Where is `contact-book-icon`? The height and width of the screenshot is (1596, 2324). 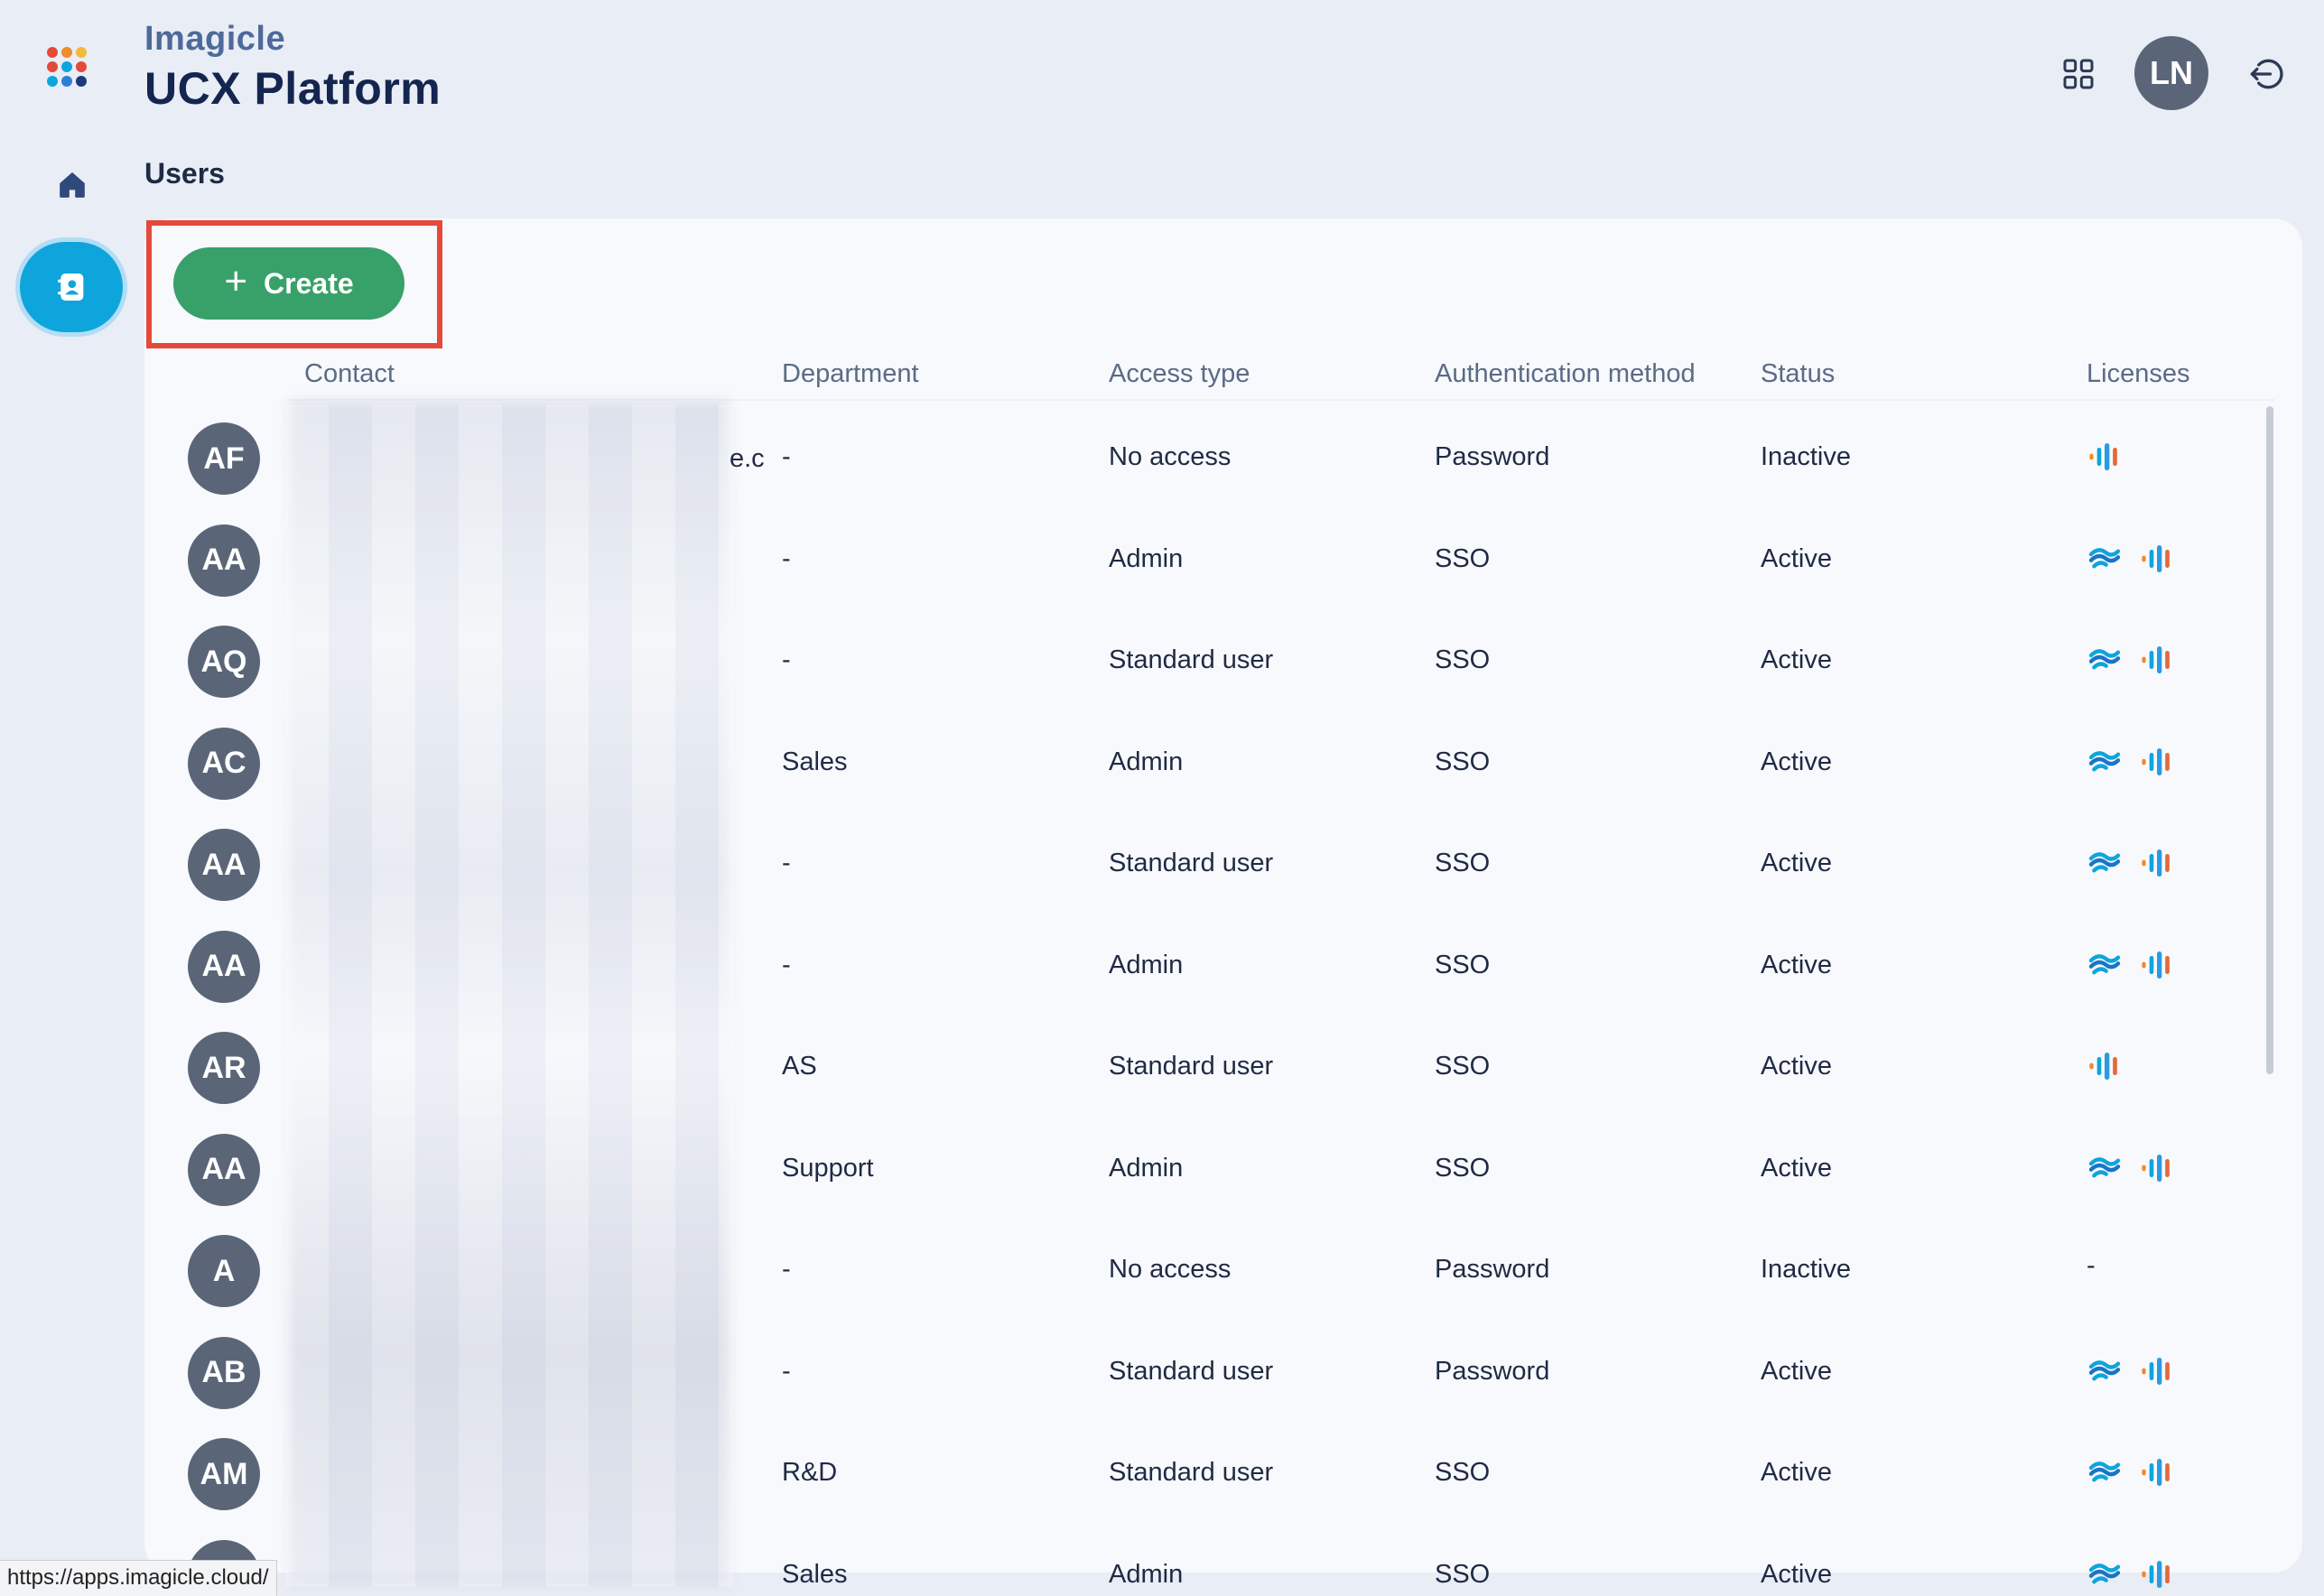
contact-book-icon is located at coordinates (71, 287).